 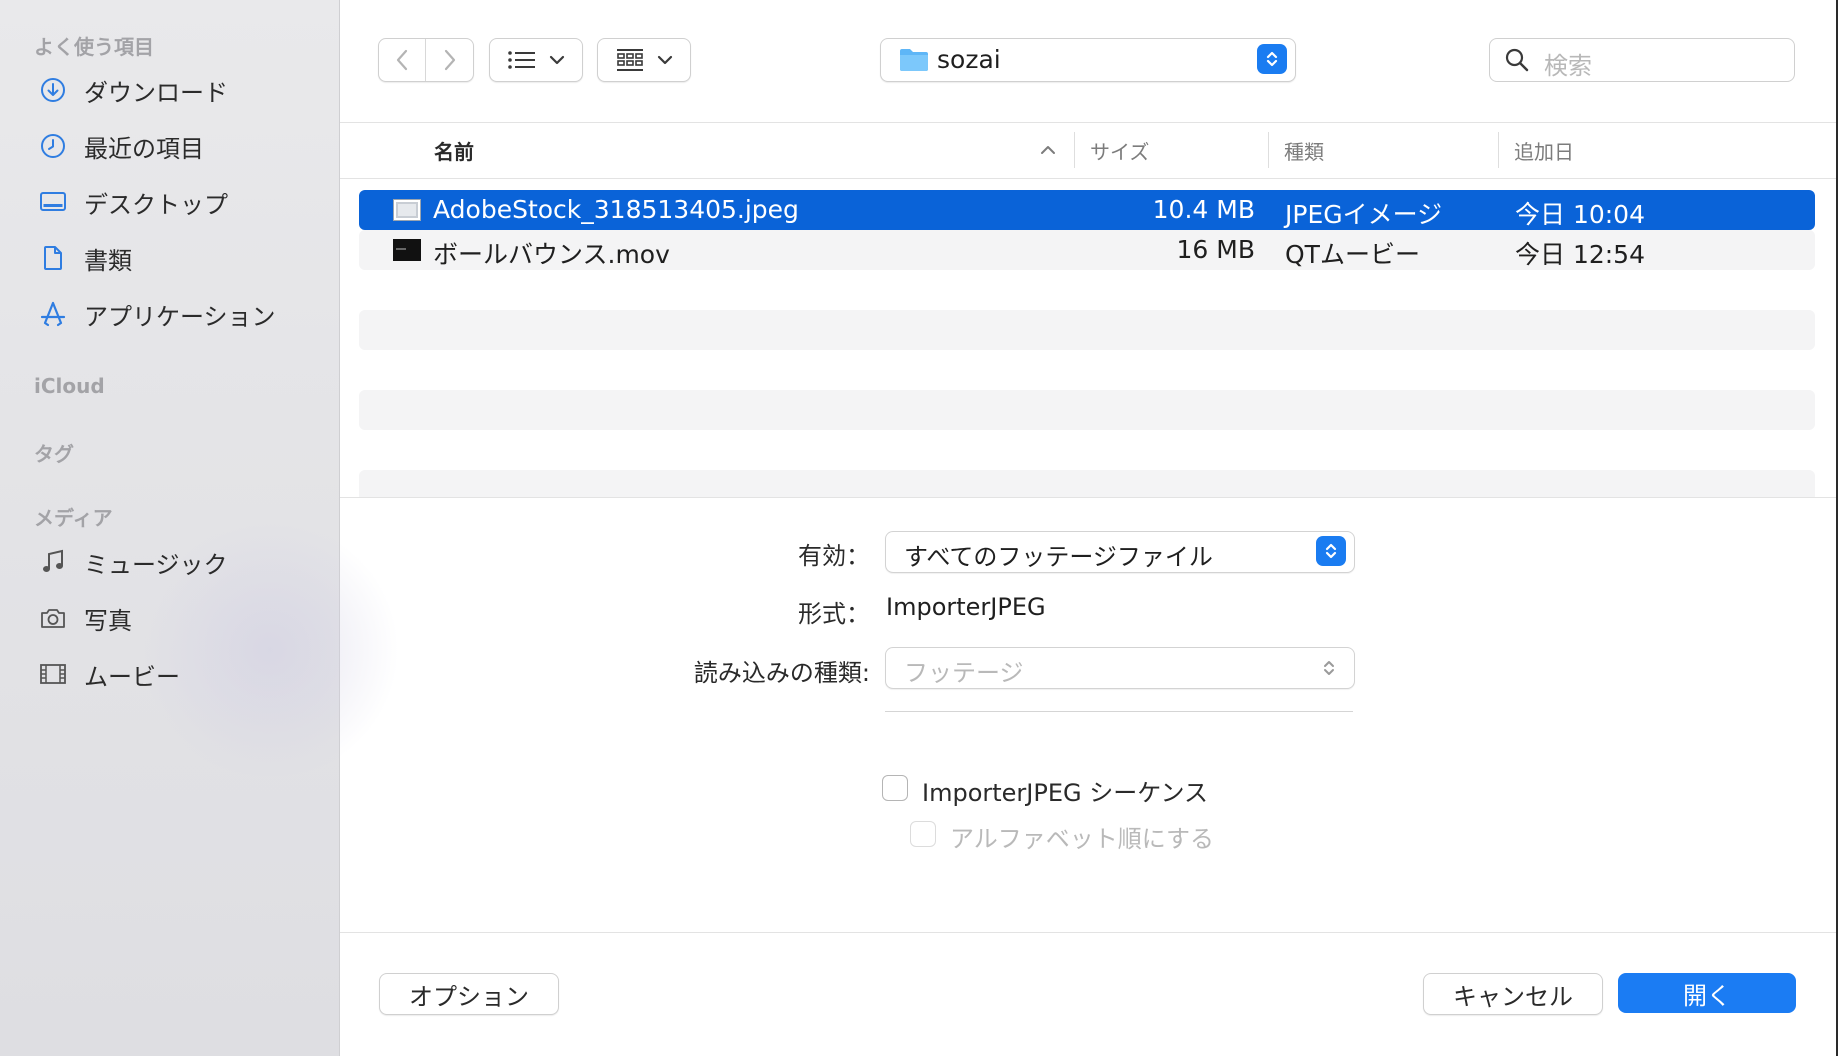 I want to click on music-note-icon, so click(x=53, y=562).